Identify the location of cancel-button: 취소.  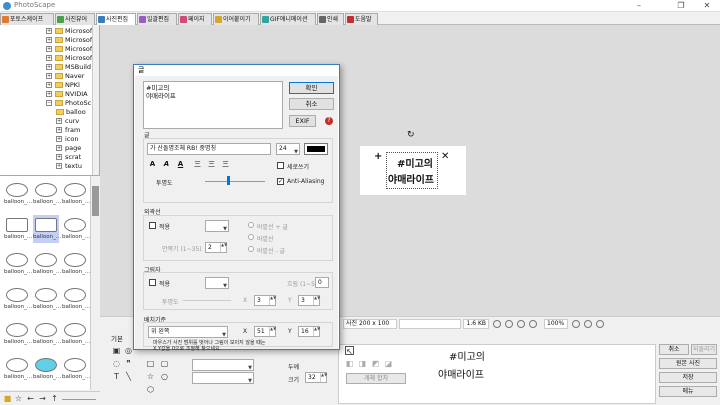
(311, 104).